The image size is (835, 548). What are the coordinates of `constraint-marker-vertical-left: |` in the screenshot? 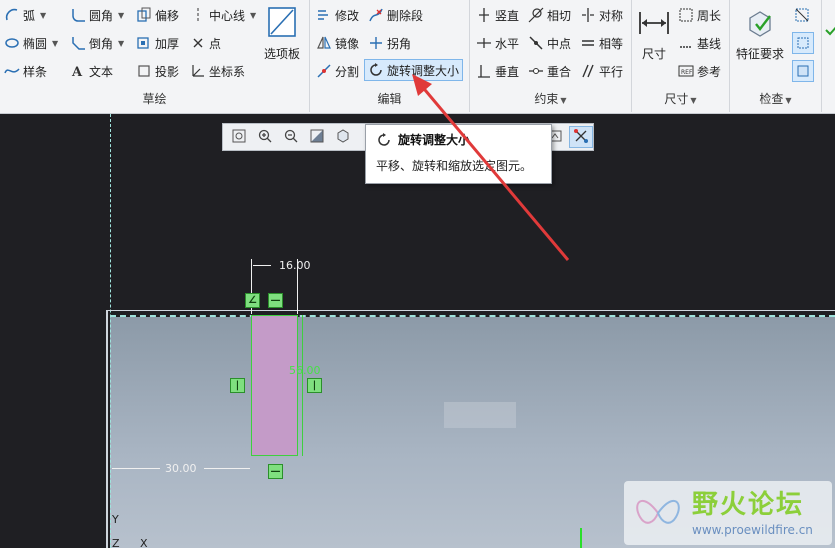 It's located at (237, 385).